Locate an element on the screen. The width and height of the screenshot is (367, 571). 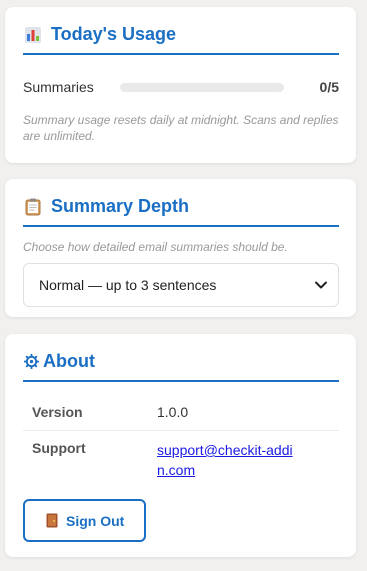
gear-icon is located at coordinates (31, 362).